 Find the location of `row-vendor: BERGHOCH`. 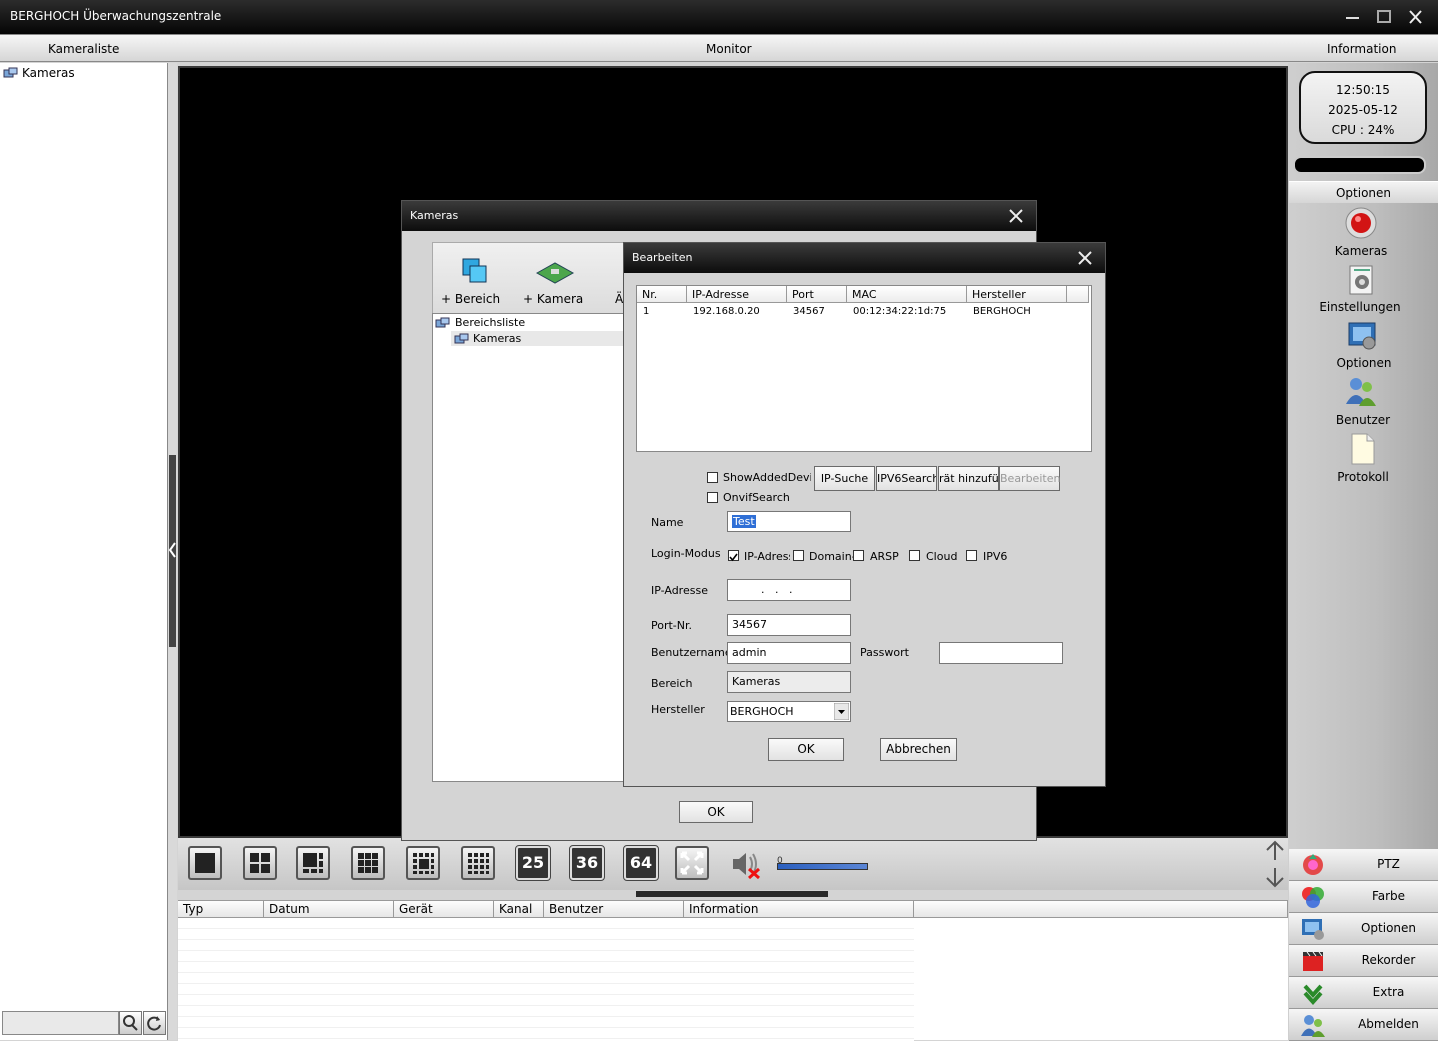

row-vendor: BERGHOCH is located at coordinates (1002, 311).